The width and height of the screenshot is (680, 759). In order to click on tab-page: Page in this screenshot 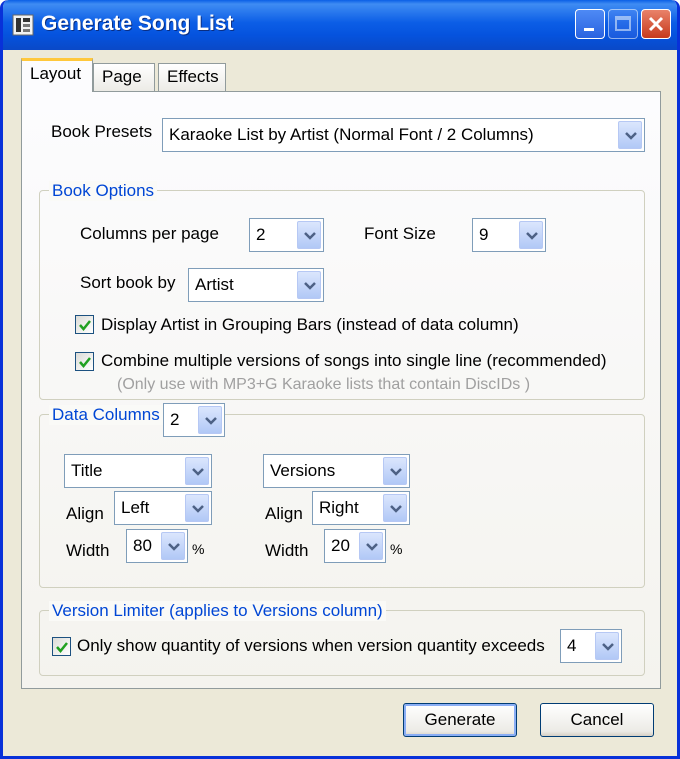, I will do `click(124, 77)`.